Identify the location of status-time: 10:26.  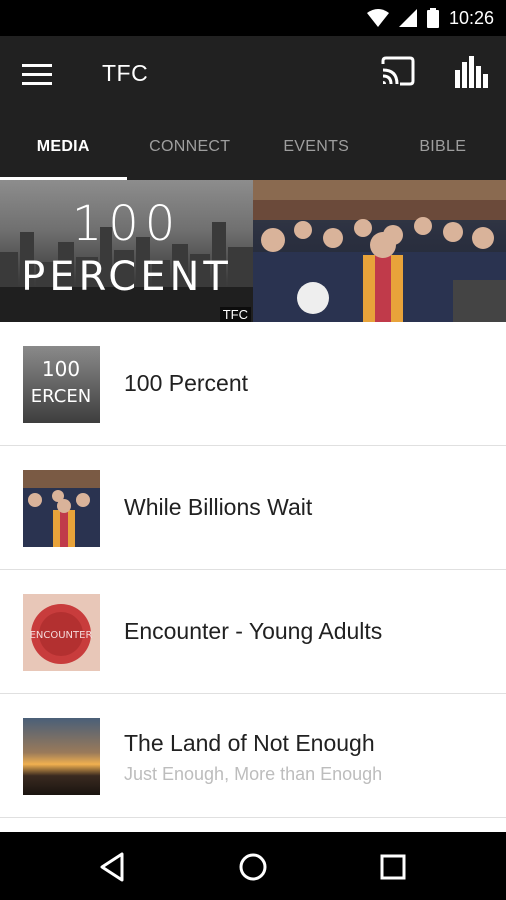
(471, 17).